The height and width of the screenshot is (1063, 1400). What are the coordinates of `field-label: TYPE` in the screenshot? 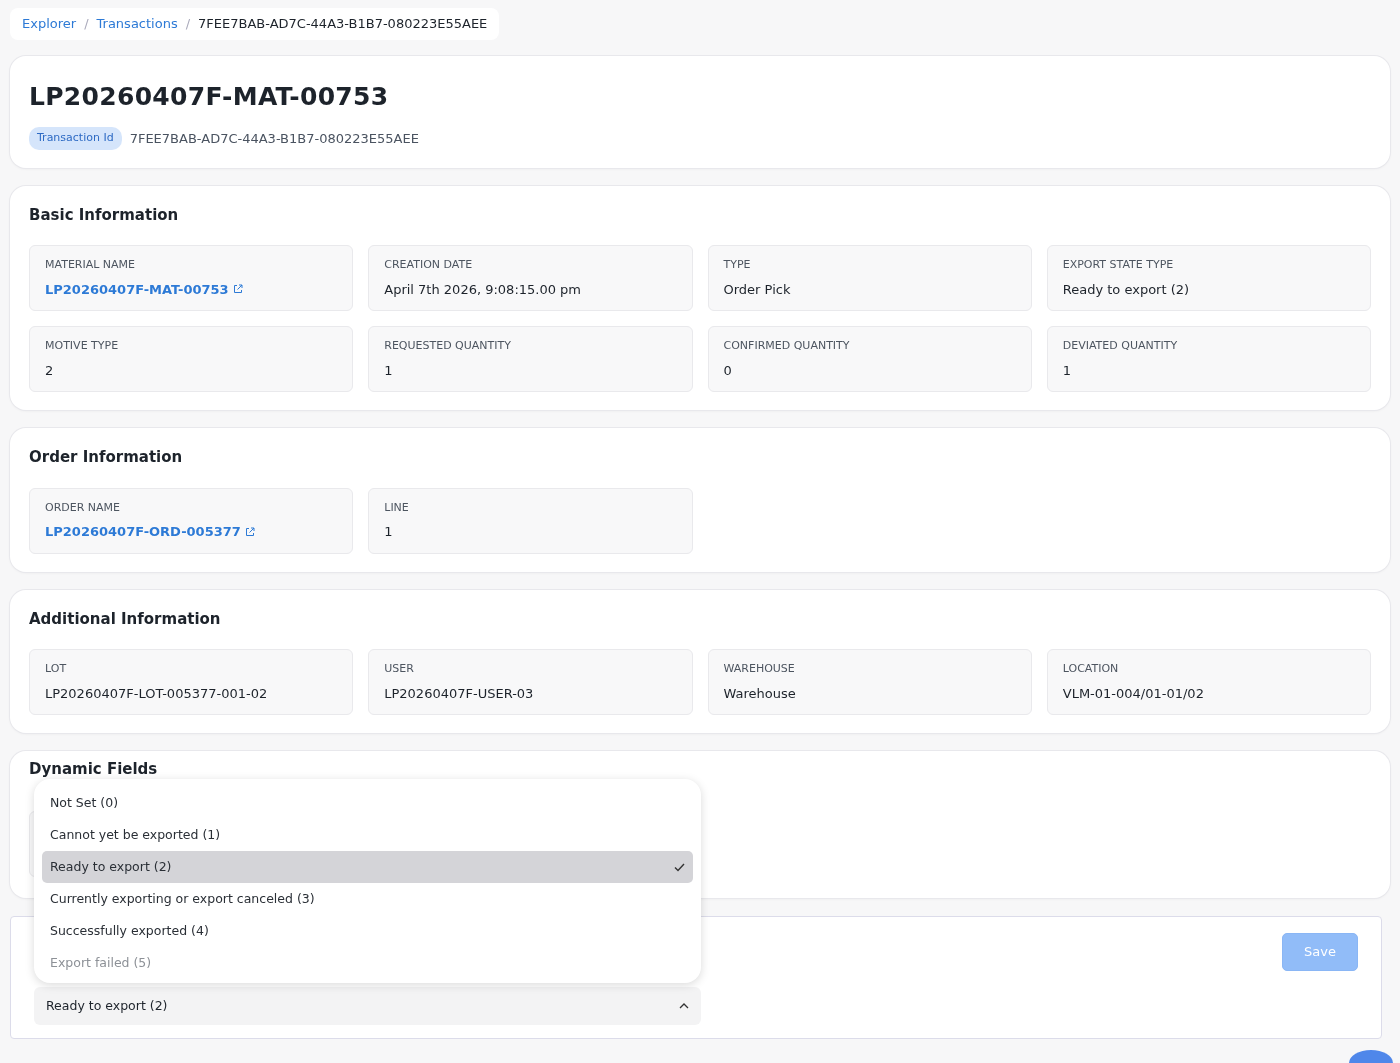 It's located at (737, 265).